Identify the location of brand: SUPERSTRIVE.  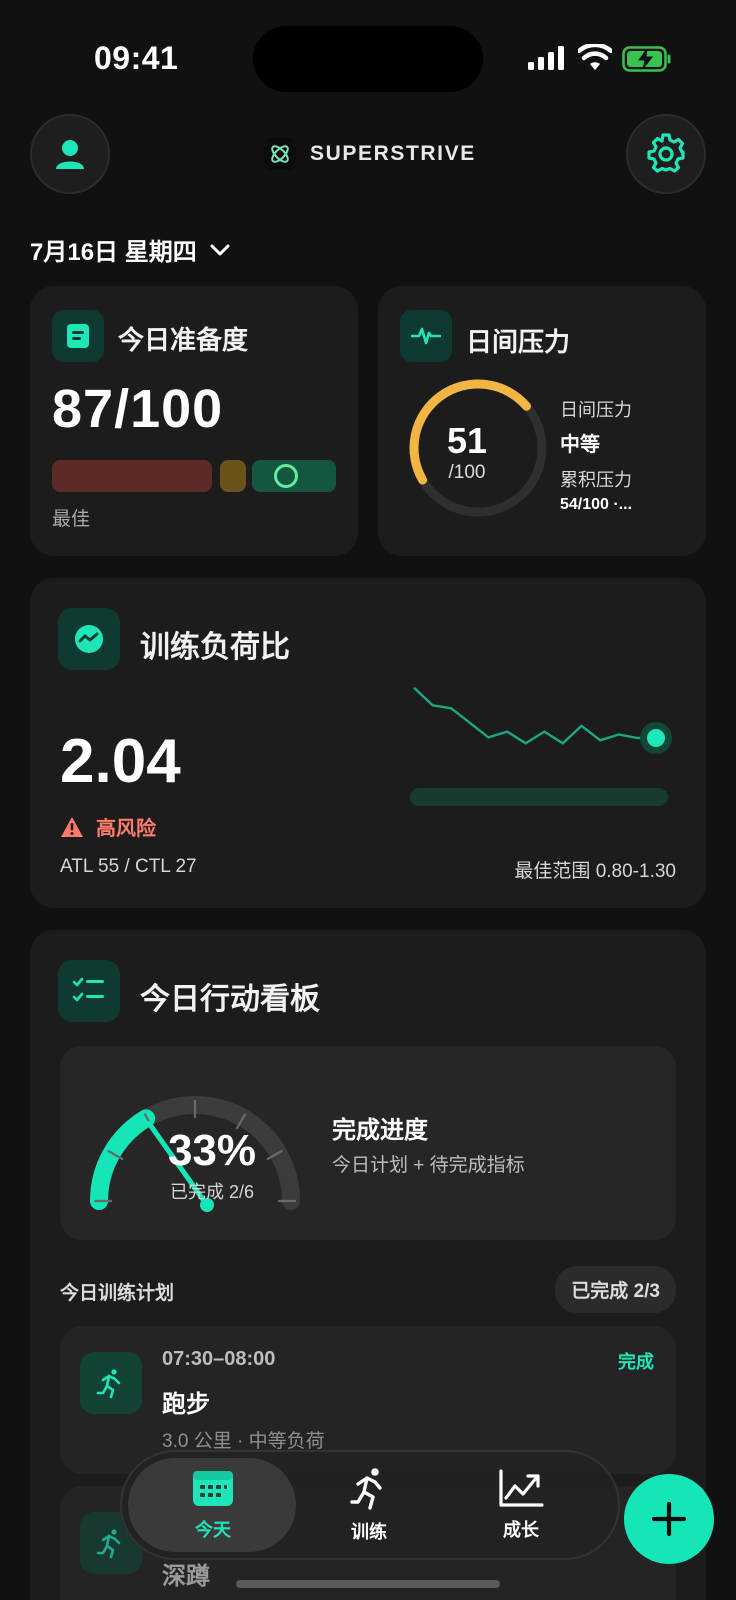
(370, 154).